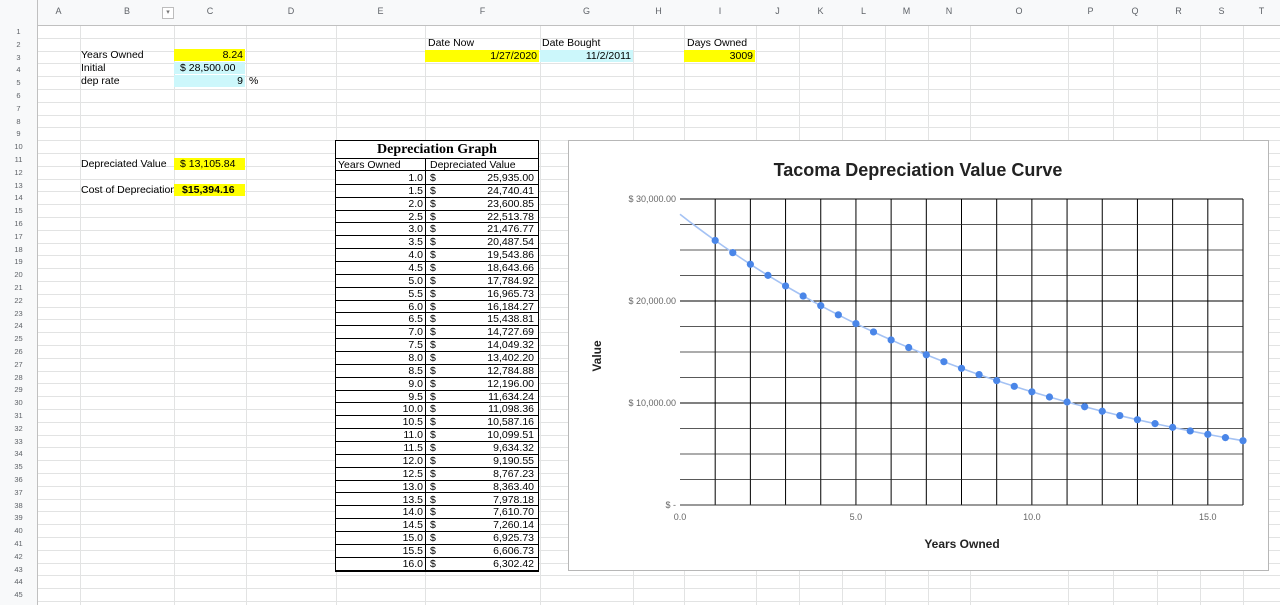 The image size is (1280, 605). I want to click on table-cell-value: 11,634.24, so click(485, 397).